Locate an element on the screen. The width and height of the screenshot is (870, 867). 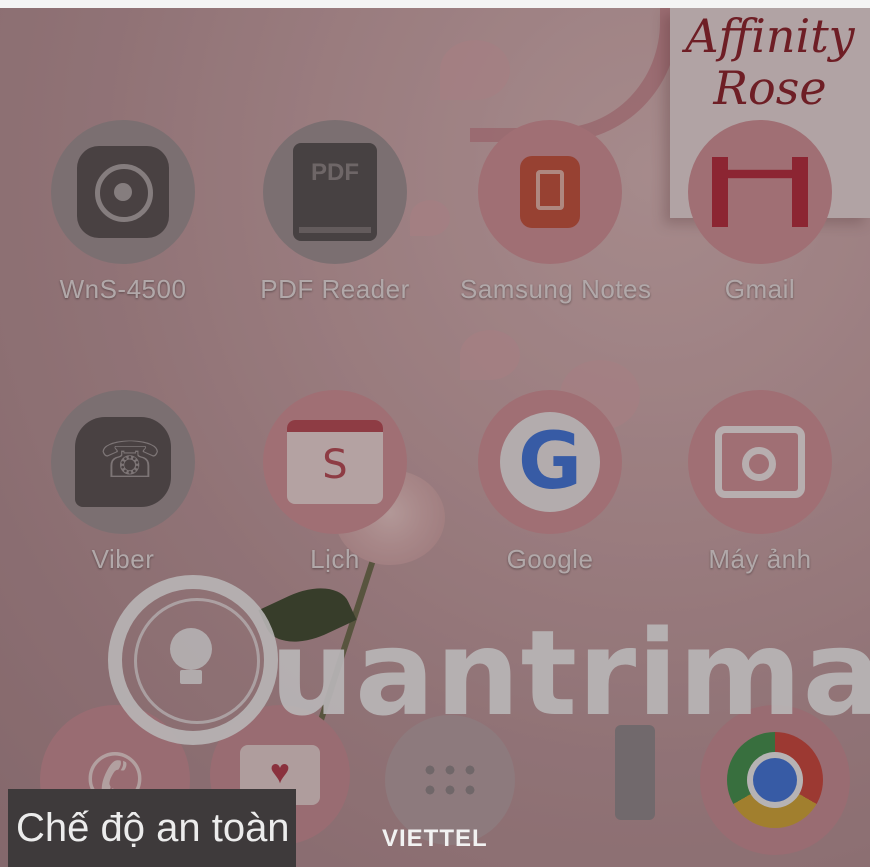
app-gmail: Gmail is located at coordinates (760, 212).